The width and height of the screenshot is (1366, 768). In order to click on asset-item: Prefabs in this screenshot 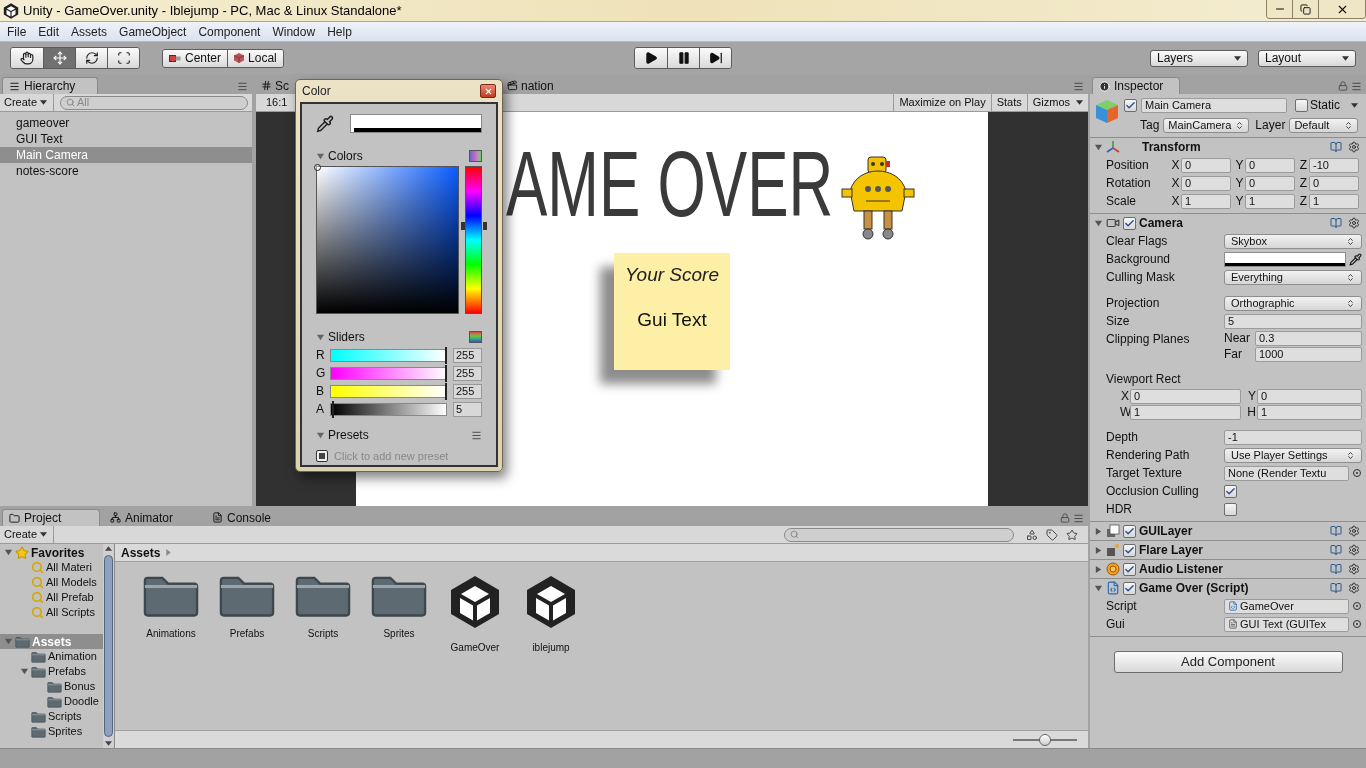, I will do `click(247, 607)`.